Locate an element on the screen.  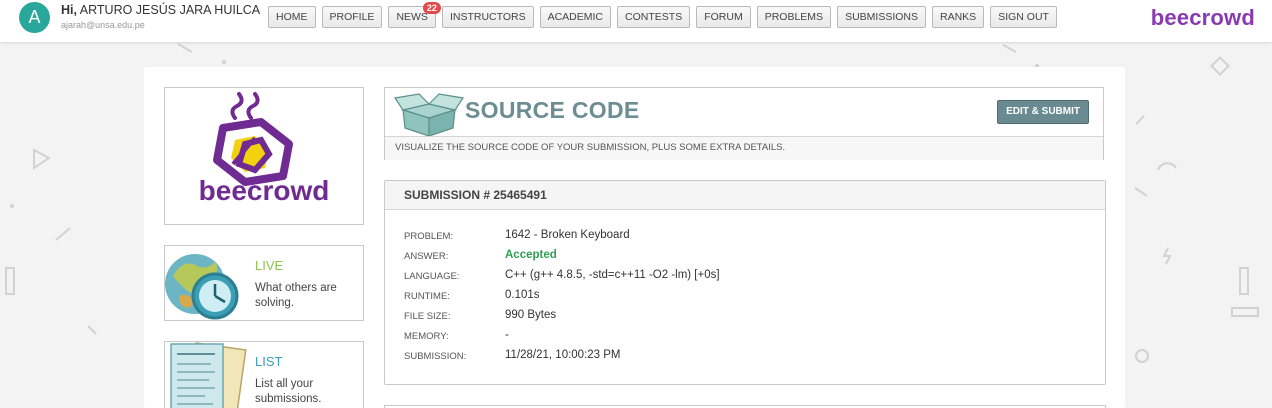
nav-problems: PROBLEMS is located at coordinates (794, 17).